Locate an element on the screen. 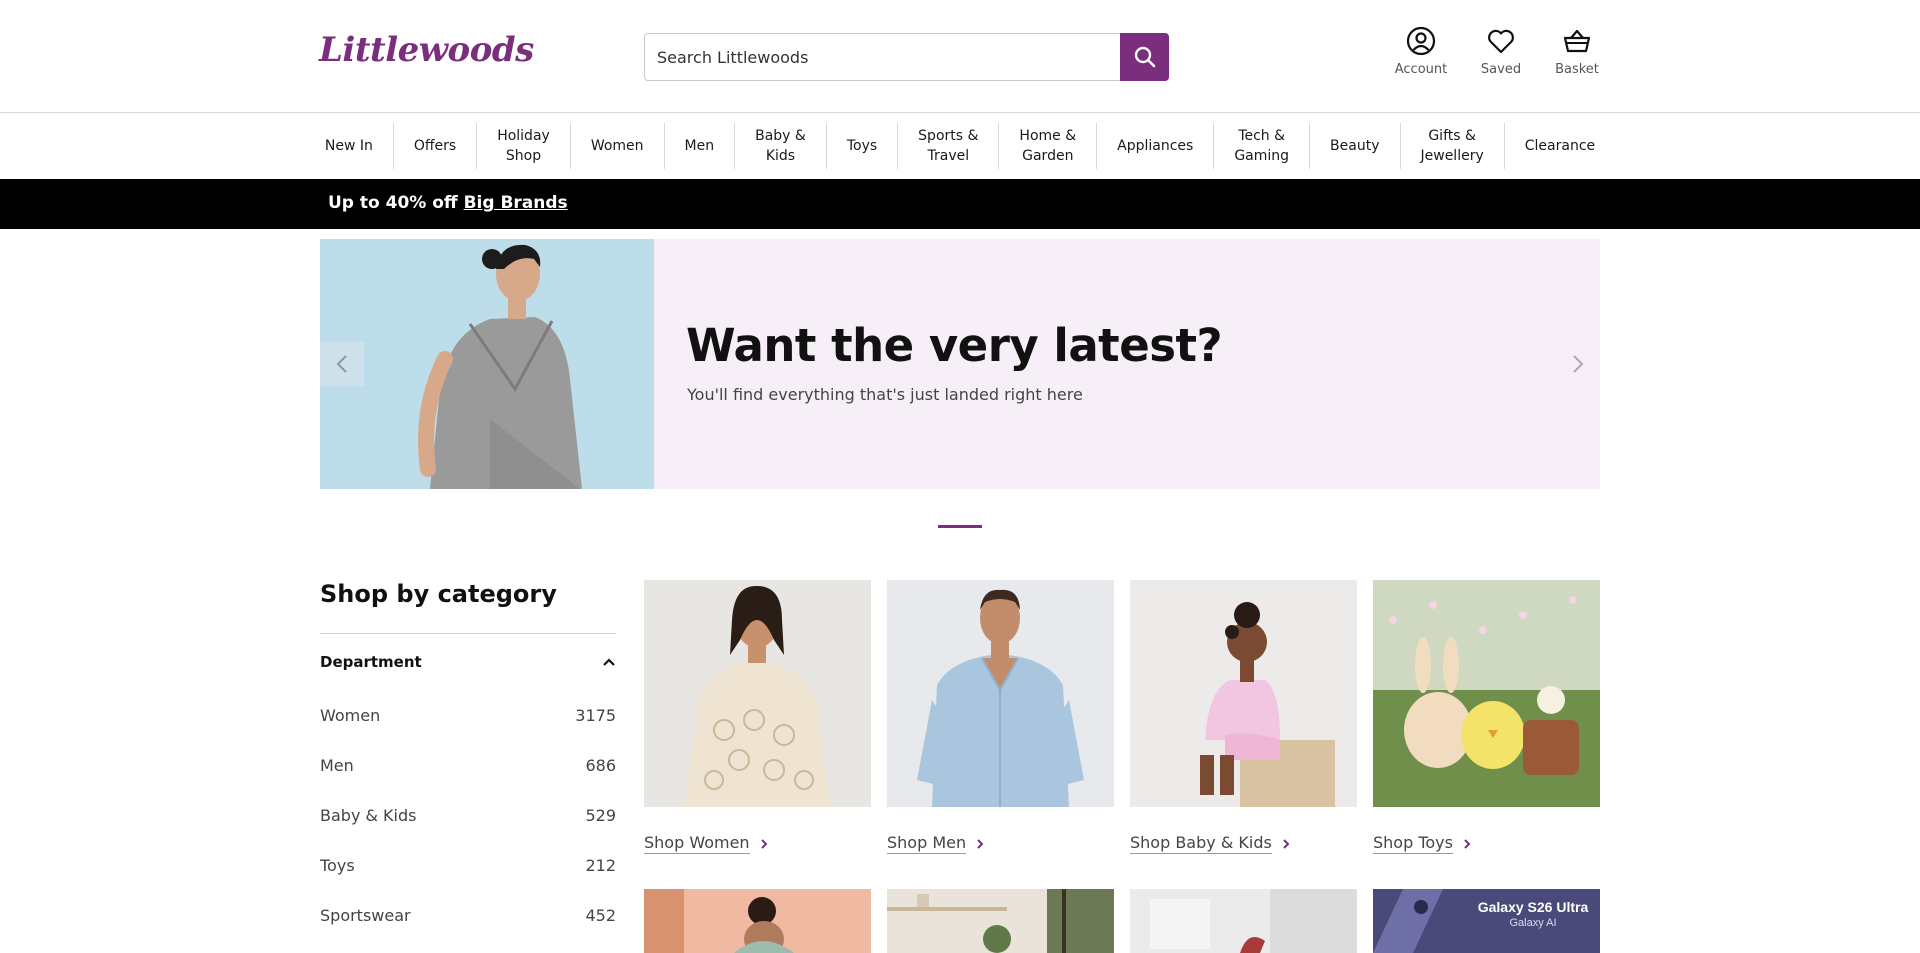 The image size is (1920, 953). search-icon is located at coordinates (1144, 57).